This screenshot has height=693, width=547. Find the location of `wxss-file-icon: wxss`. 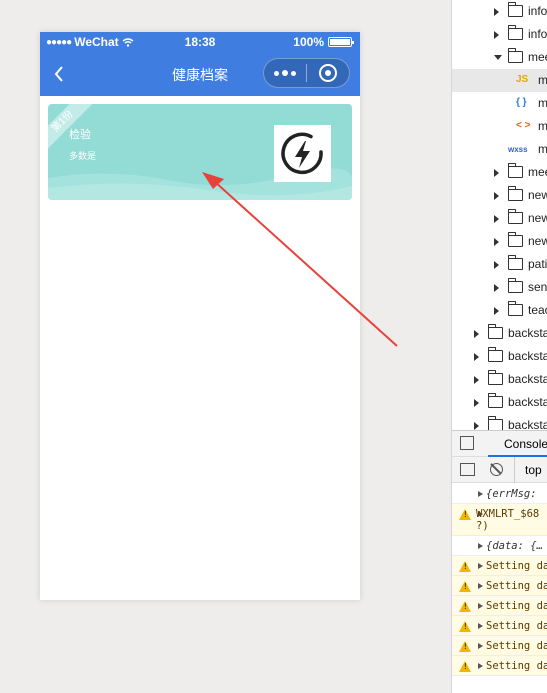

wxss-file-icon: wxss is located at coordinates (518, 149).